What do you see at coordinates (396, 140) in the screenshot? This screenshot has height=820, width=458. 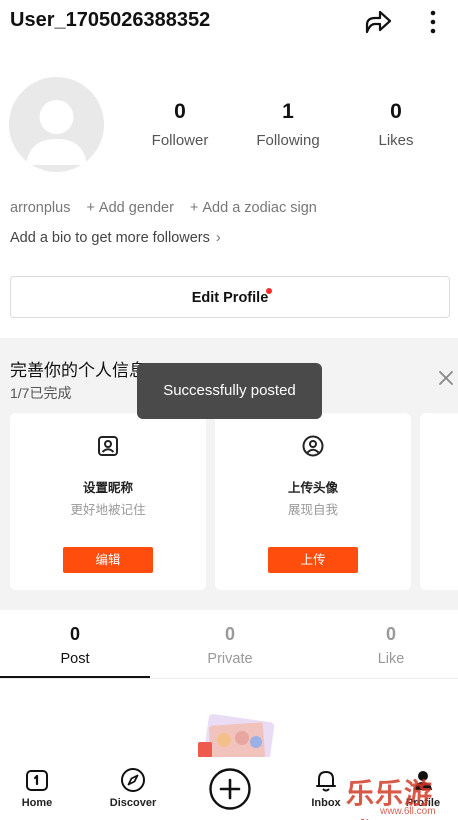 I see `likes-label: Likes` at bounding box center [396, 140].